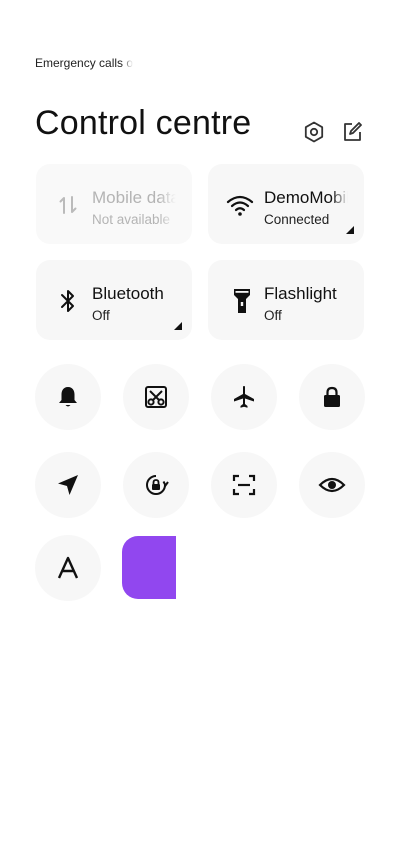 This screenshot has height=866, width=400. I want to click on rotation-lock-toggle, so click(156, 485).